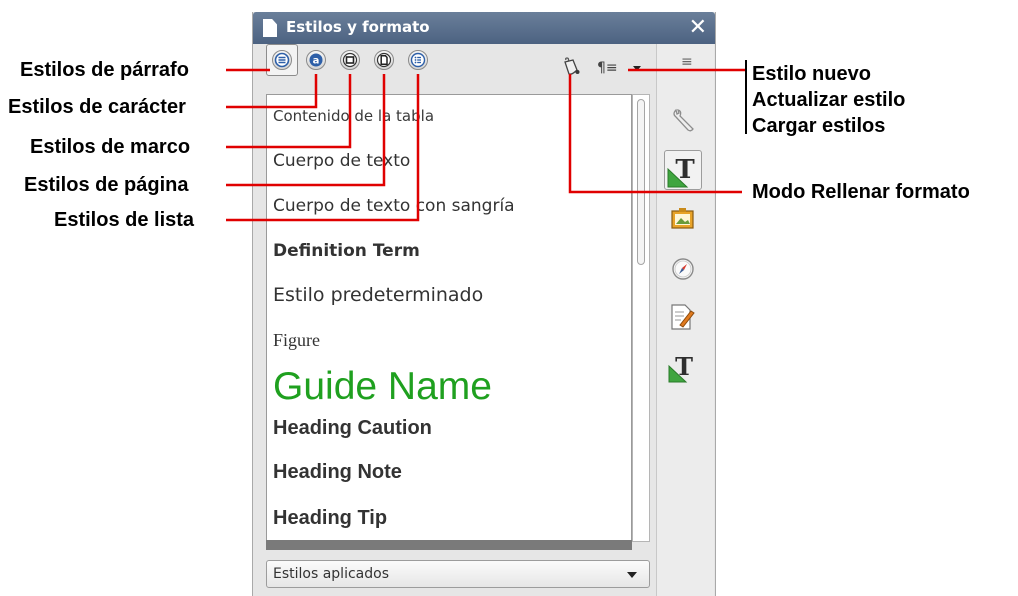  I want to click on callout-update-style: Actualizar estilo, so click(829, 100).